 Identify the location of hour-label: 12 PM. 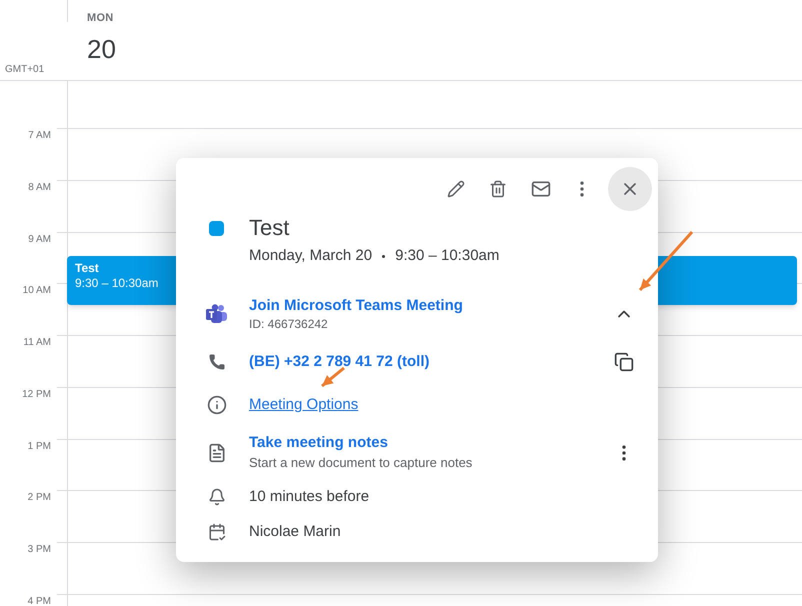
(36, 394).